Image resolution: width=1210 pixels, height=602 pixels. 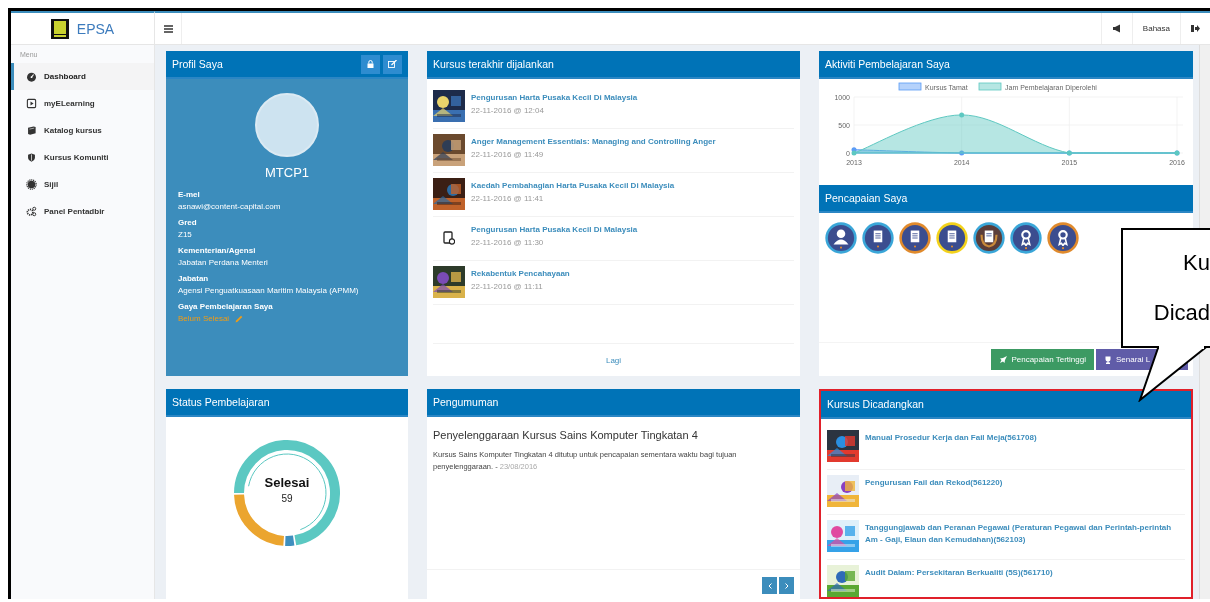 What do you see at coordinates (269, 290) in the screenshot?
I see `field-value: Agensi Penguatkuasaan Maritim Malaysia (APMM)` at bounding box center [269, 290].